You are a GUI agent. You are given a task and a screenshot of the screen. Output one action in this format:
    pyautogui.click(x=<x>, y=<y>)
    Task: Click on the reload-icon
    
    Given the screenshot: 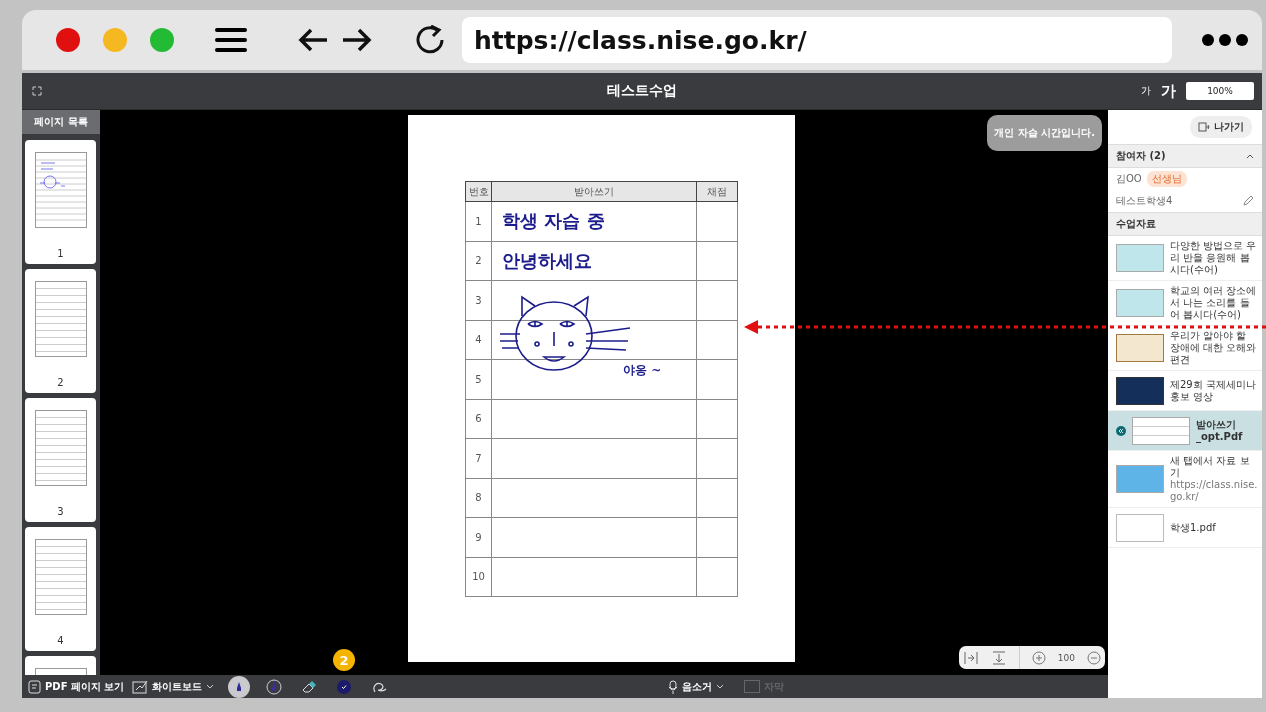 What is the action you would take?
    pyautogui.click(x=430, y=40)
    